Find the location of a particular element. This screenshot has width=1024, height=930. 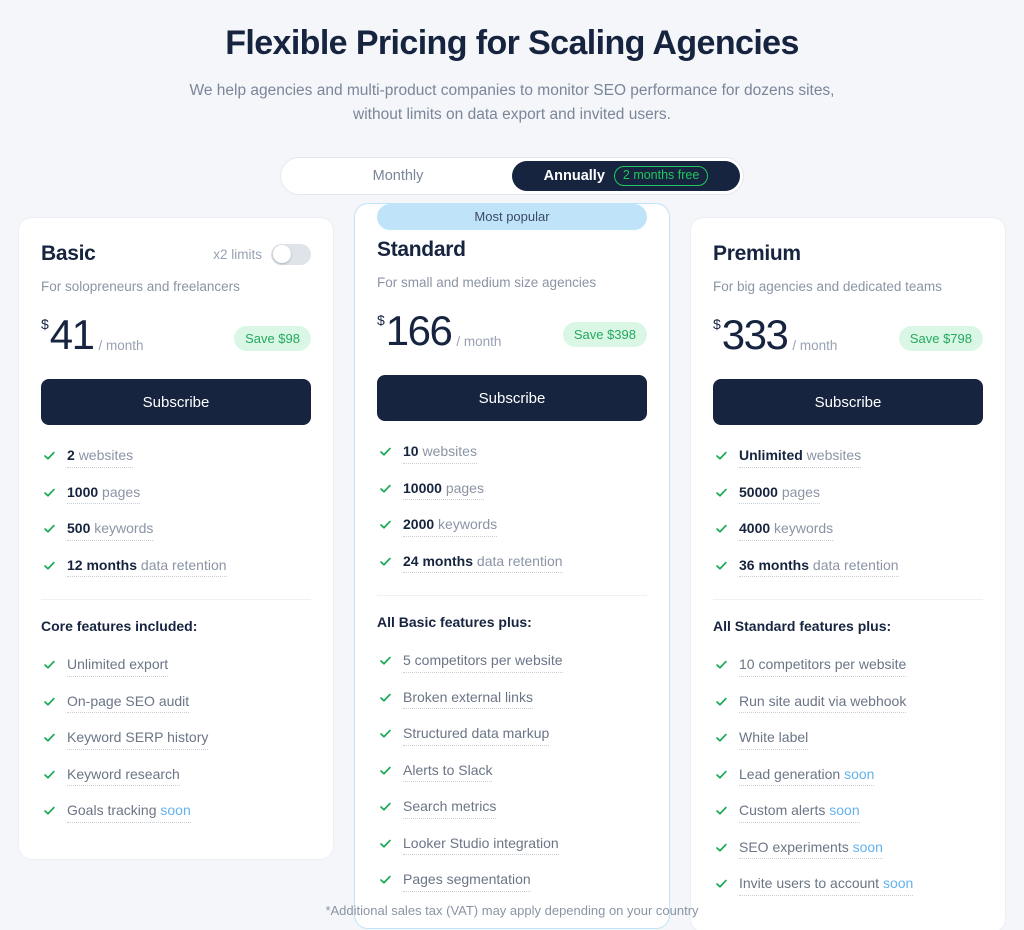

feature-item: Unlimited export is located at coordinates (176, 674).